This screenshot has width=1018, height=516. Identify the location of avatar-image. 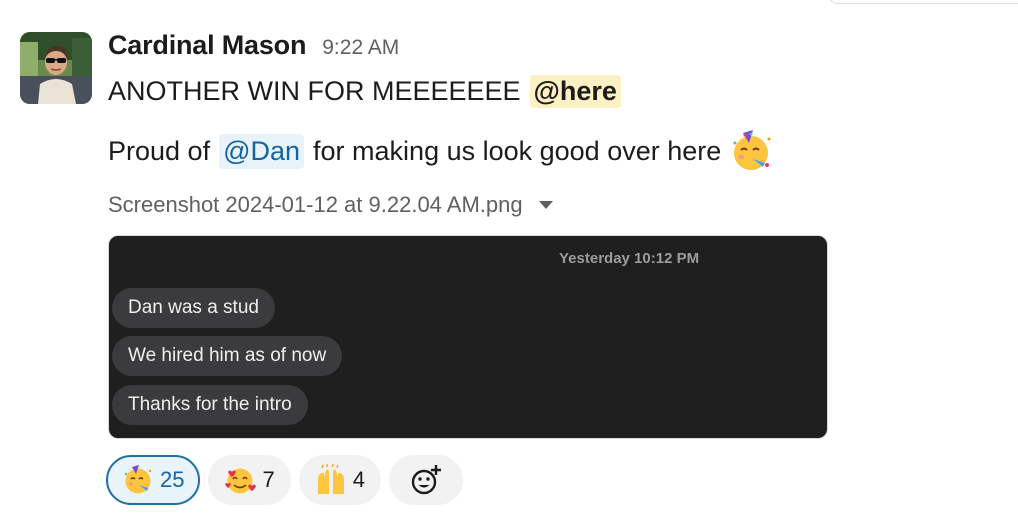
(56, 68).